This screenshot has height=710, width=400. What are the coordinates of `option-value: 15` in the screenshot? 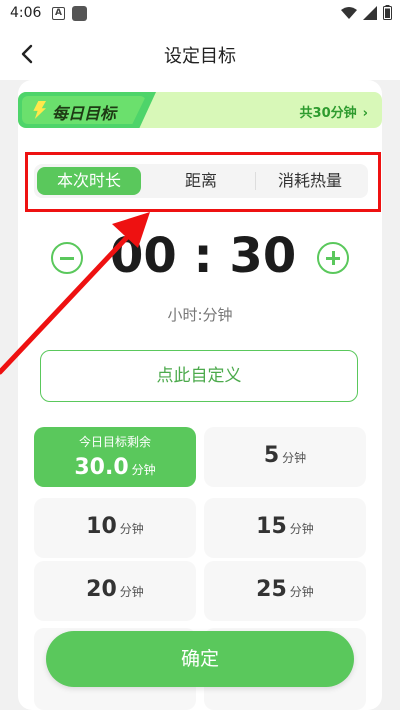 It's located at (271, 526).